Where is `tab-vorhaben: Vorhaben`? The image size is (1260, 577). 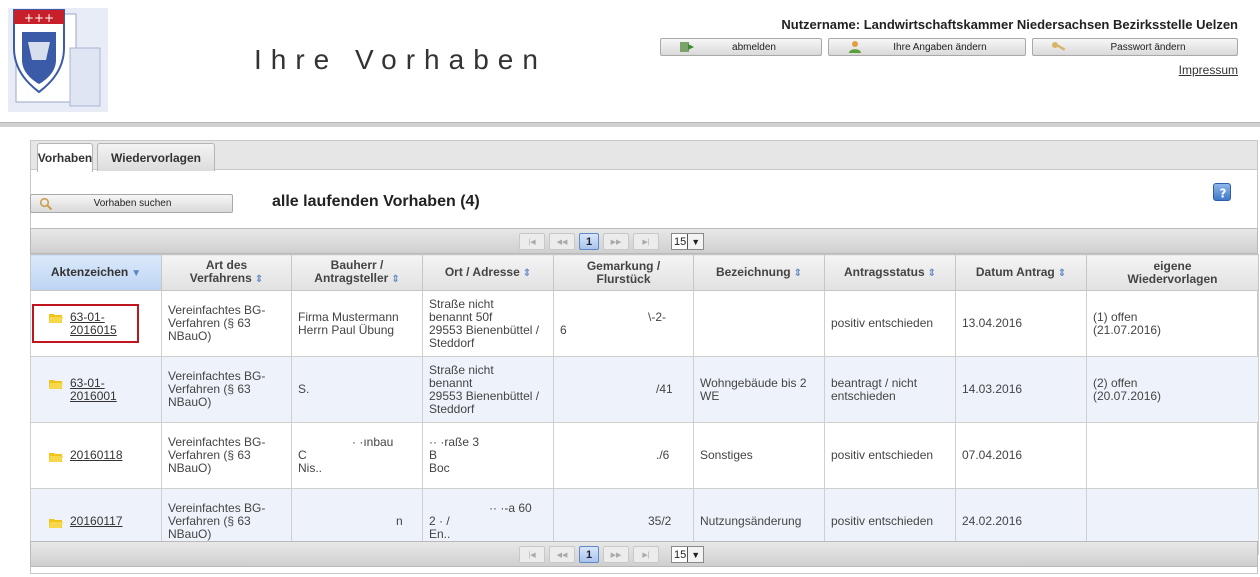
tab-vorhaben: Vorhaben is located at coordinates (65, 157).